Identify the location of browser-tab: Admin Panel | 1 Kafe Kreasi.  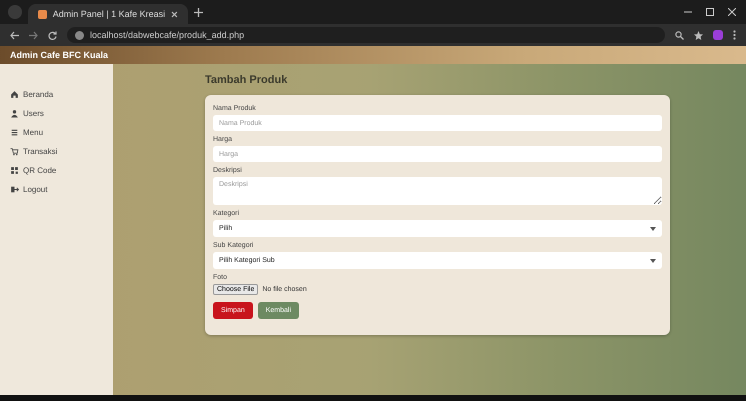
(108, 14).